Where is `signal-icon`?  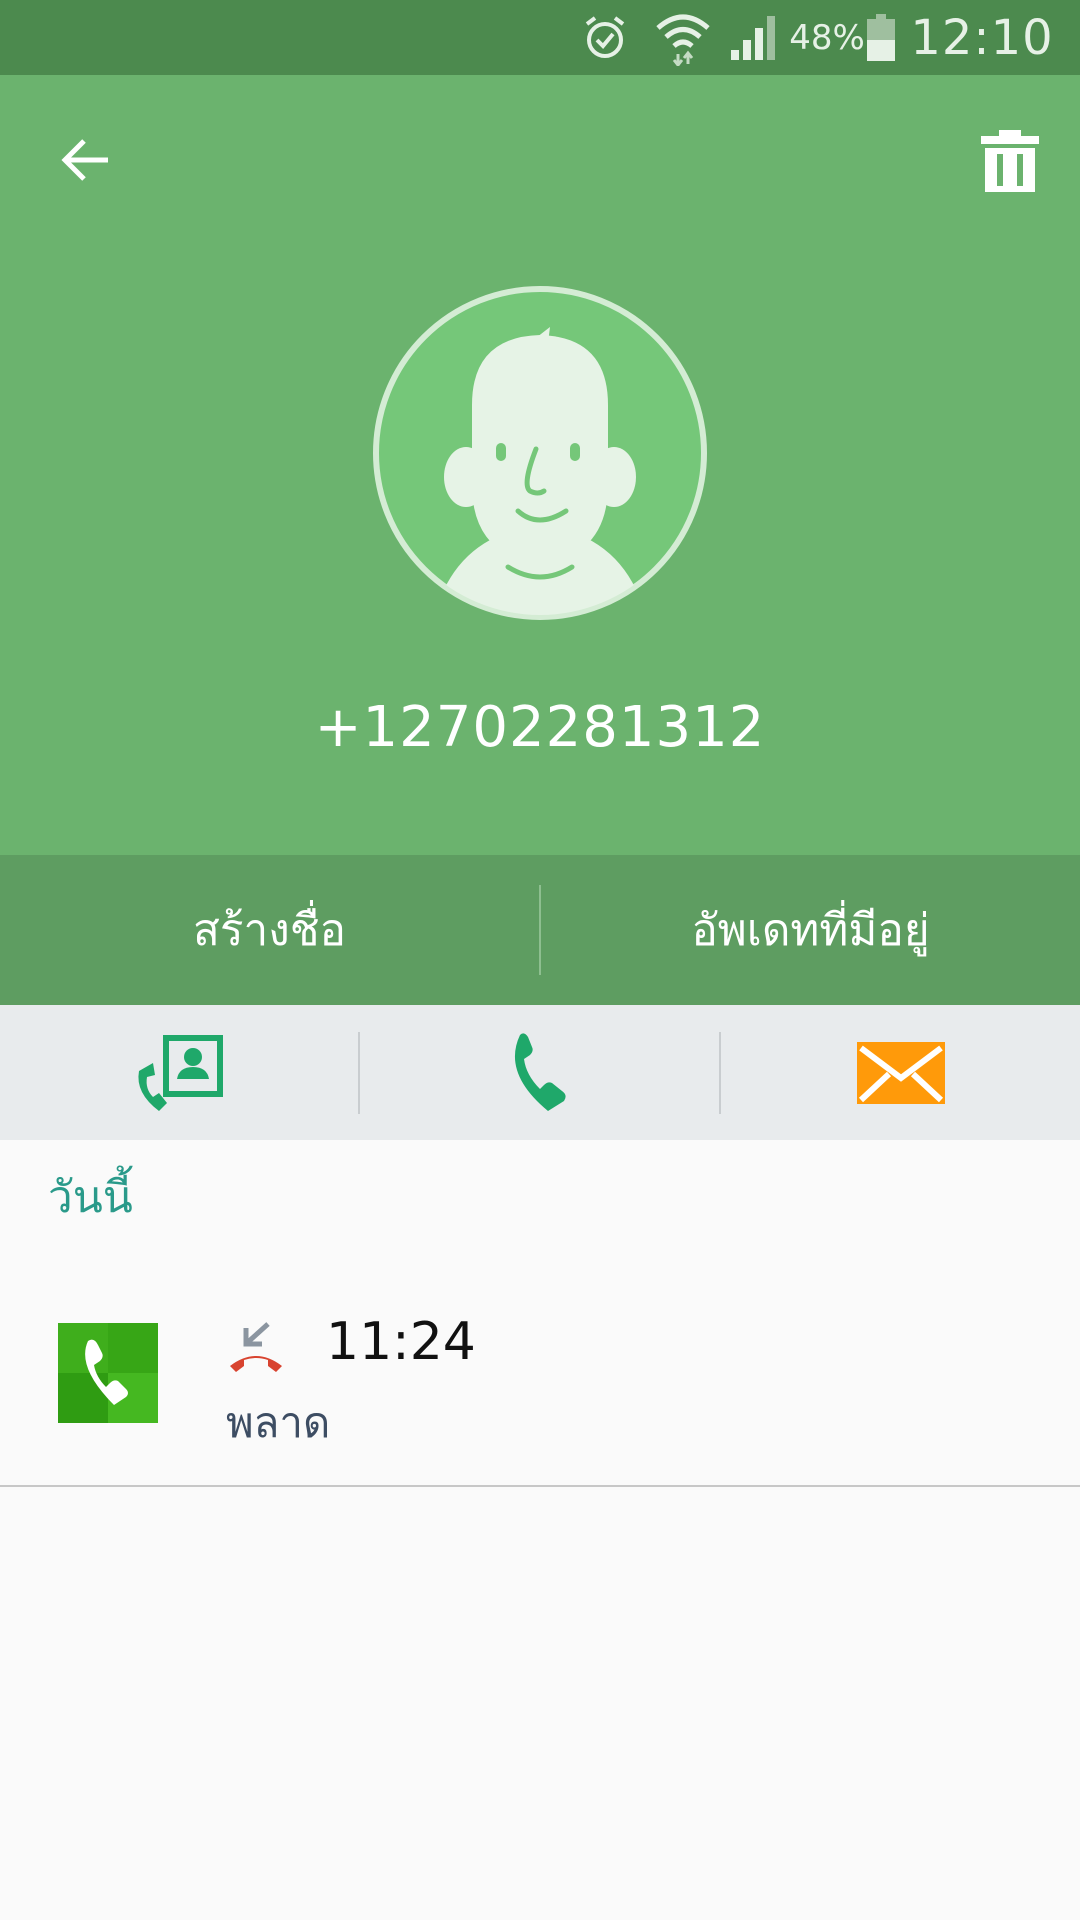 signal-icon is located at coordinates (754, 37).